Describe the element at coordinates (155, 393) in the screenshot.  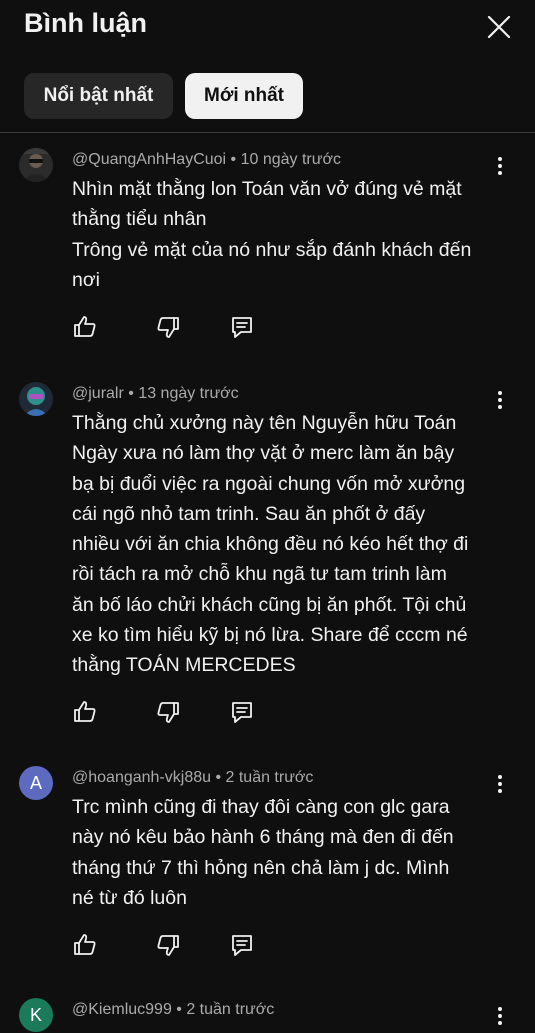
I see `comment-meta: @juralr • 13 ngày trước` at that location.